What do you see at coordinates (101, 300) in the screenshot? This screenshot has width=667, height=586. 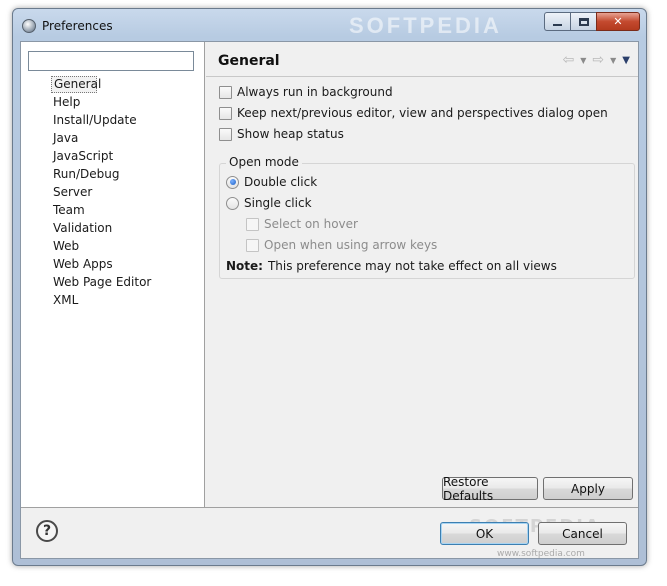 I see `tree-item-xml: XML` at bounding box center [101, 300].